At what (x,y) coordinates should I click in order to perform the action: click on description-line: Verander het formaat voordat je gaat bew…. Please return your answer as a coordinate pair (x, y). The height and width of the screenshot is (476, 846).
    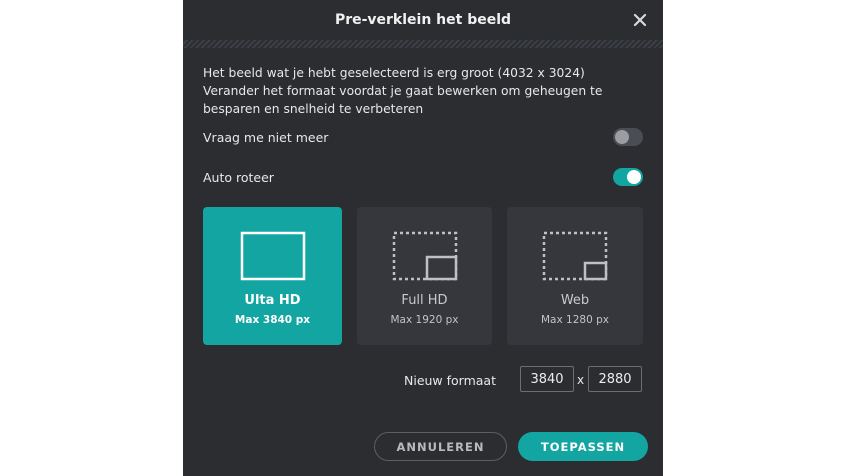
    Looking at the image, I should click on (403, 91).